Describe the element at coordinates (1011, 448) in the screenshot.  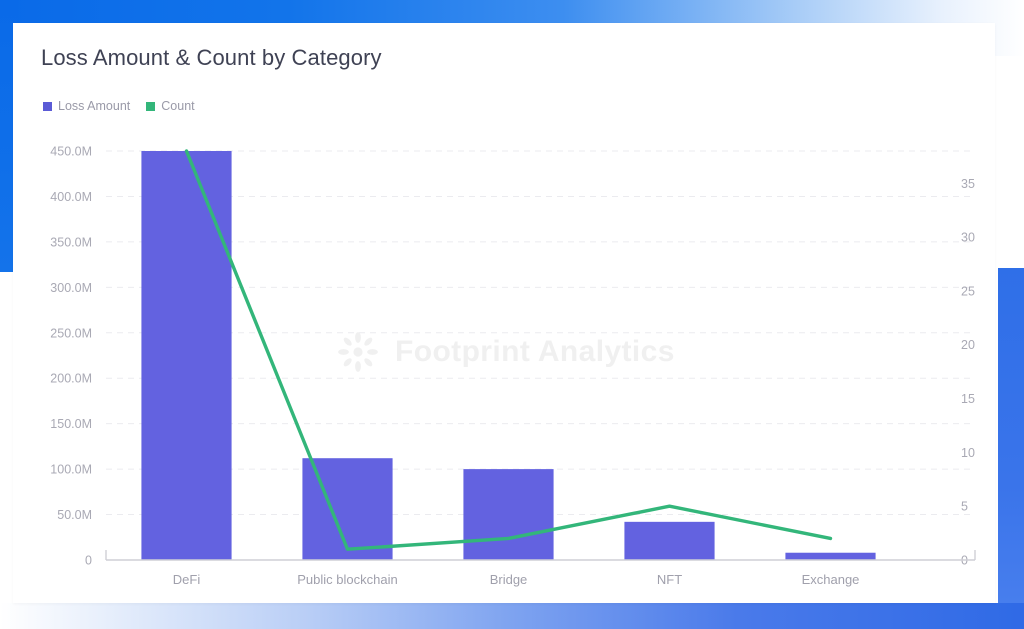
I see `decorative-right-band` at that location.